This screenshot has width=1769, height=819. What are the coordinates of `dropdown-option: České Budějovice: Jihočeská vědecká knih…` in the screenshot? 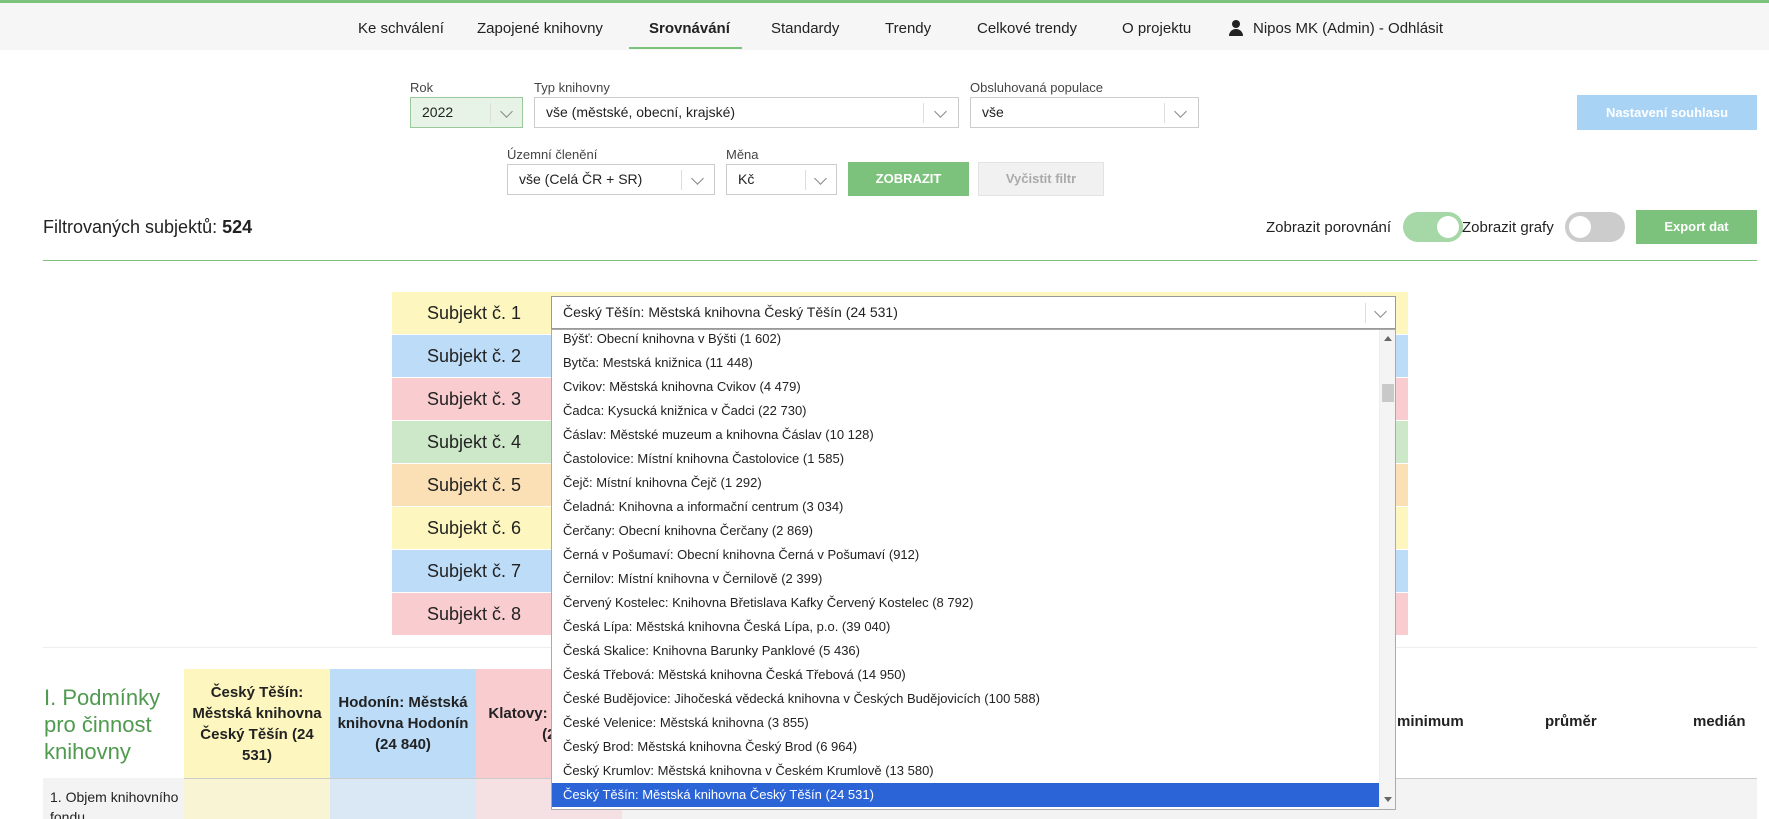 It's located at (966, 699).